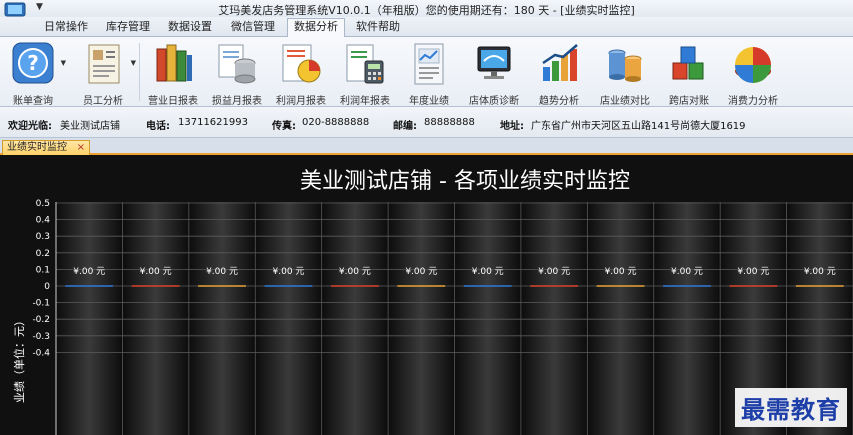 The height and width of the screenshot is (435, 853). I want to click on fax-label: 传真:, so click(284, 126).